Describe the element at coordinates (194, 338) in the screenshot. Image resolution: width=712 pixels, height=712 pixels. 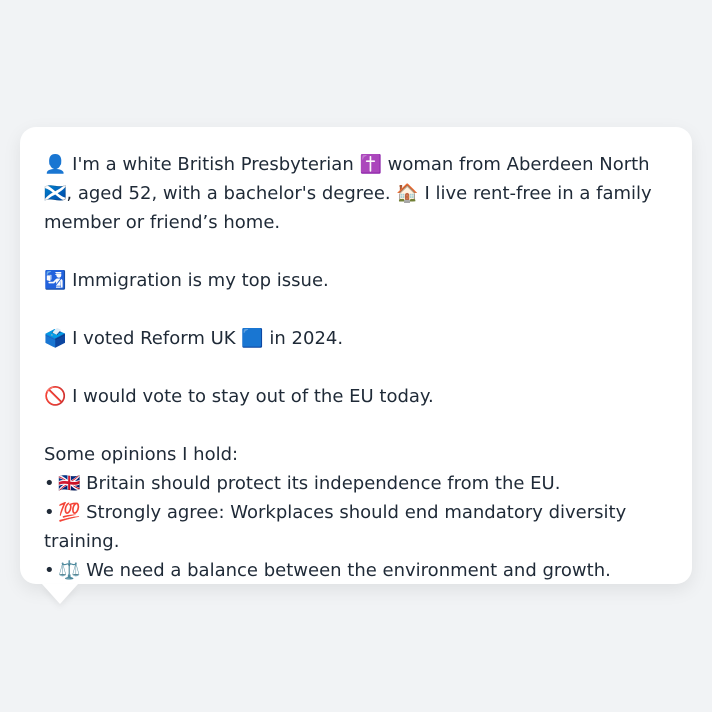
I see `vote-2024-text: 🗳️ I voted Reform UK 🟦 in 2024.` at that location.